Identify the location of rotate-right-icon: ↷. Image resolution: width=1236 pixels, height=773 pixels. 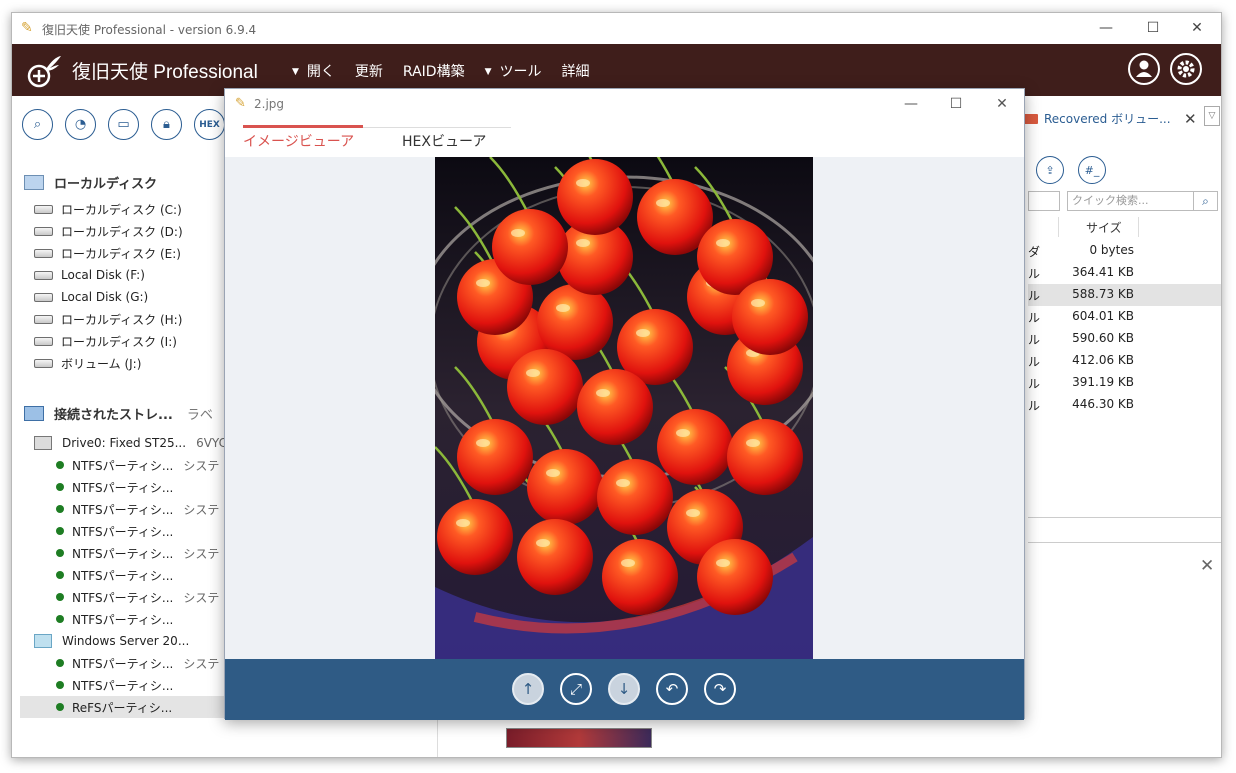
(720, 689).